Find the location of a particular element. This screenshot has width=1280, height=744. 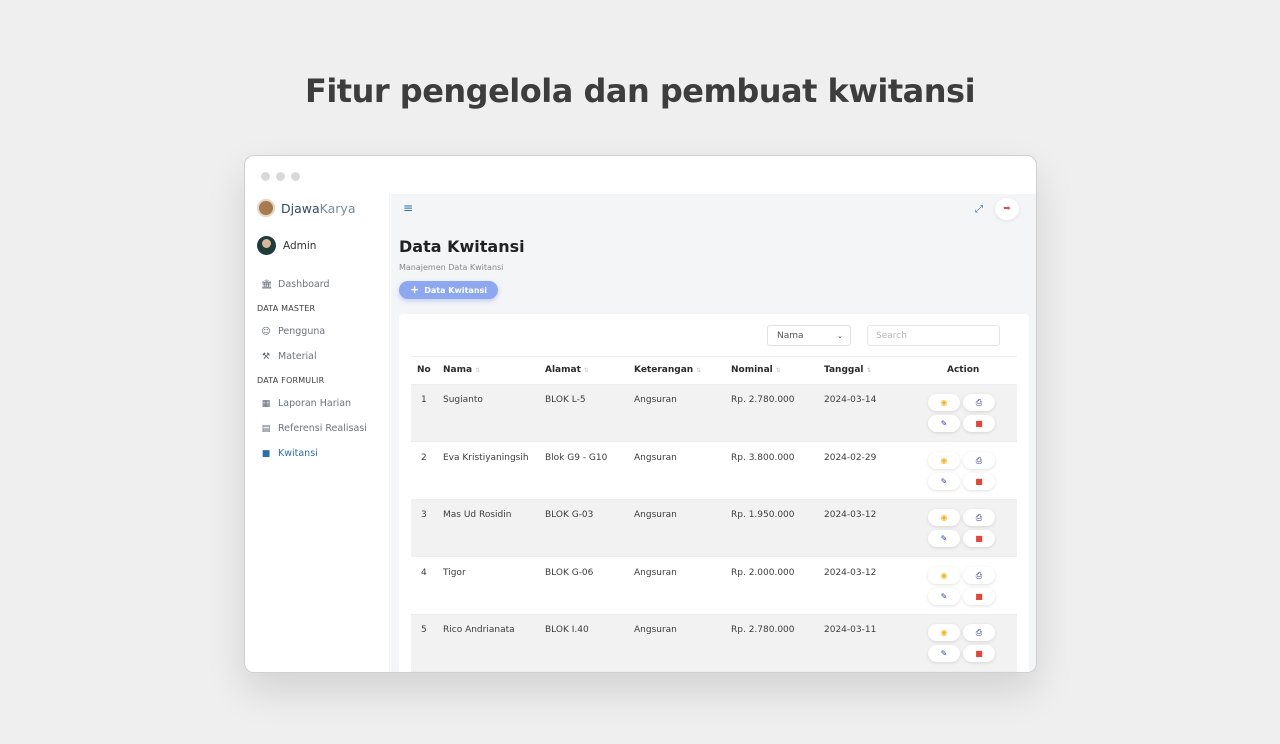

brand: DjawaKarya is located at coordinates (306, 208).